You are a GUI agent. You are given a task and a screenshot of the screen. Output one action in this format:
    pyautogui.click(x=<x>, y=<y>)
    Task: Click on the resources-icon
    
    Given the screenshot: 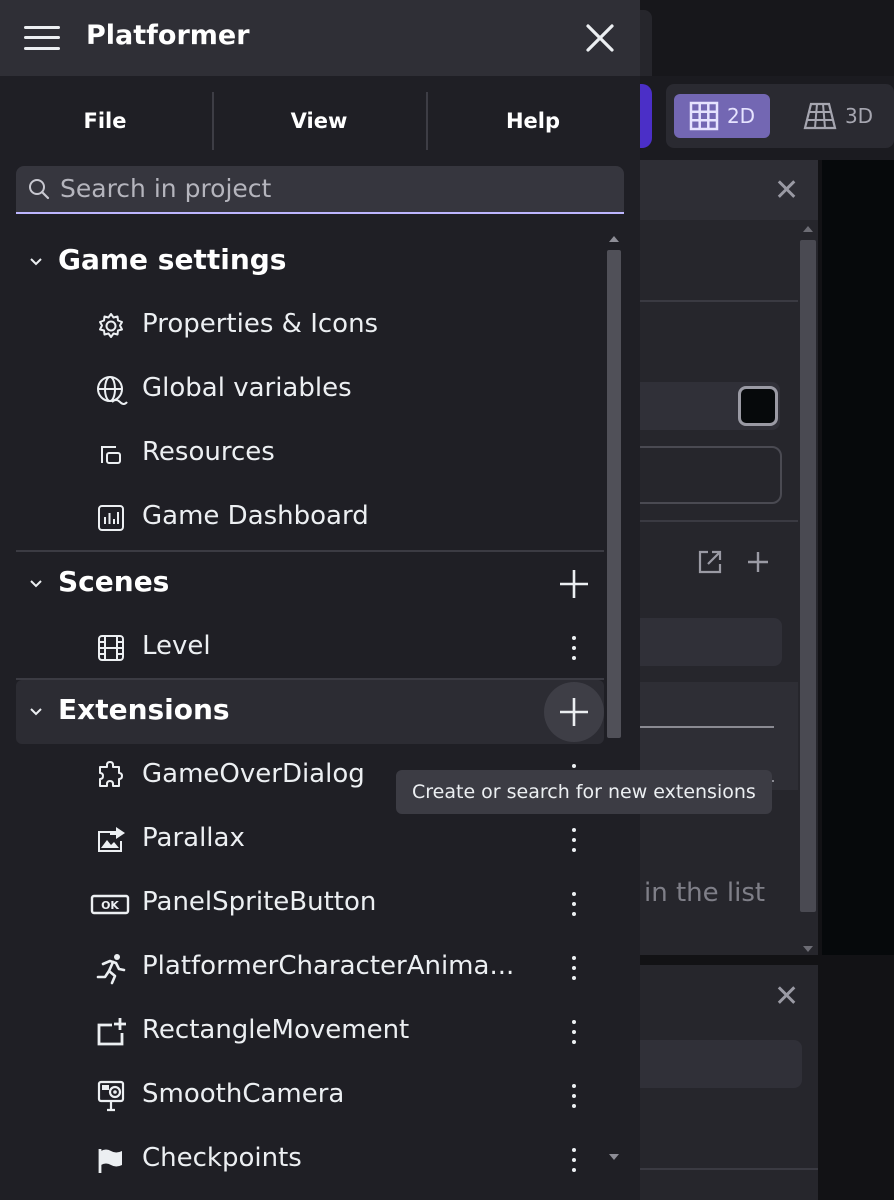 What is the action you would take?
    pyautogui.click(x=111, y=455)
    